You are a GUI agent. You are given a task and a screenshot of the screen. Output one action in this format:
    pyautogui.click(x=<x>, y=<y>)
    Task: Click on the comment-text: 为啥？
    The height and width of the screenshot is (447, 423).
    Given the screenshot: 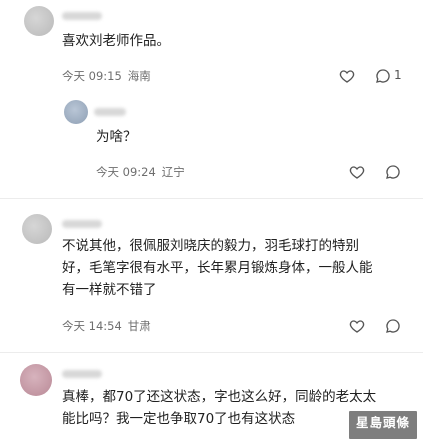 What is the action you would take?
    pyautogui.click(x=116, y=137)
    